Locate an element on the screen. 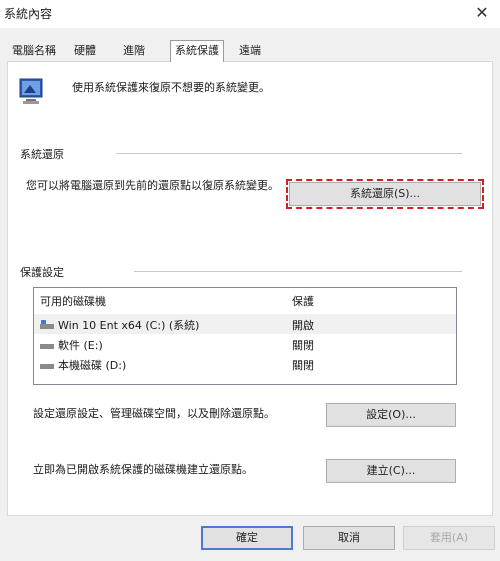 The height and width of the screenshot is (561, 500). create-description: 立即為已開啟系統保護的磁碟機建立還原點。 is located at coordinates (143, 469).